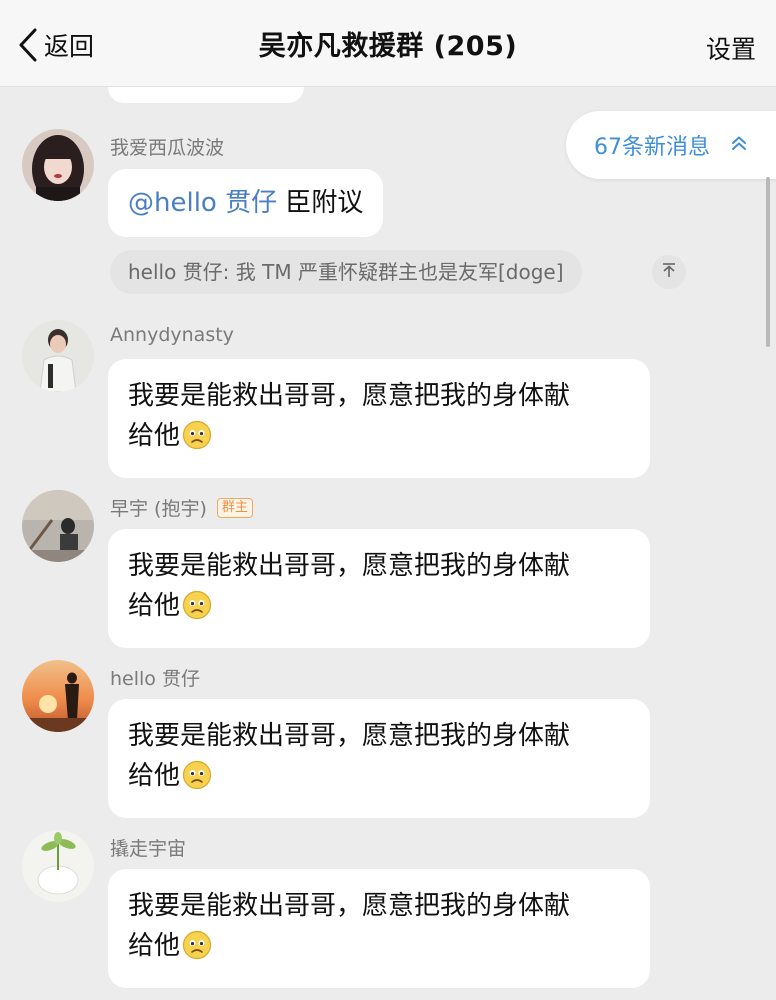  I want to click on jump-to-top-icon, so click(669, 272).